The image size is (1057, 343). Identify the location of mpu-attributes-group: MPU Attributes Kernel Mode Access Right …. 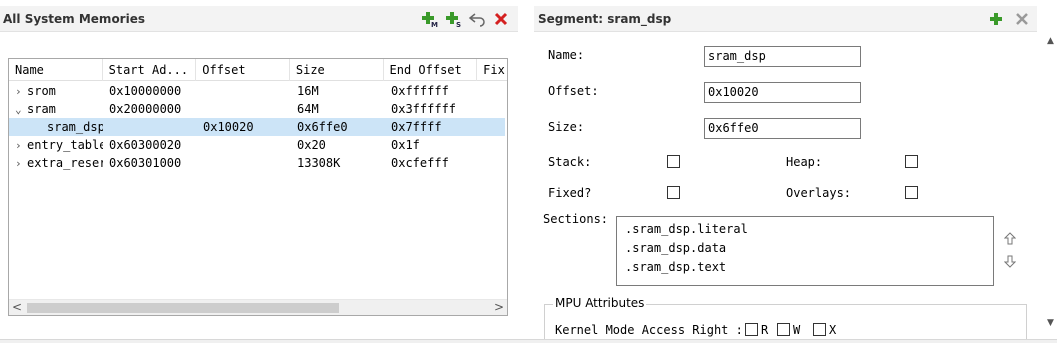
(785, 319).